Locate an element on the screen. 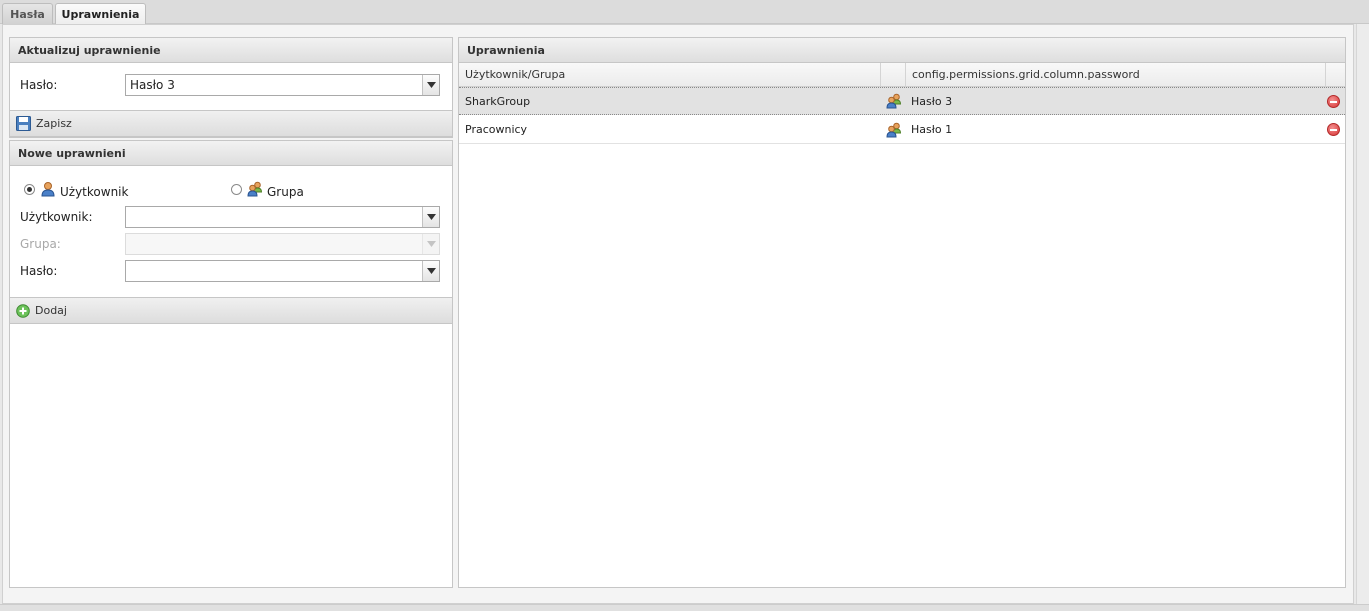 The image size is (1369, 611). column-header-password: config.permissions.grid.column.password is located at coordinates (1115, 74).